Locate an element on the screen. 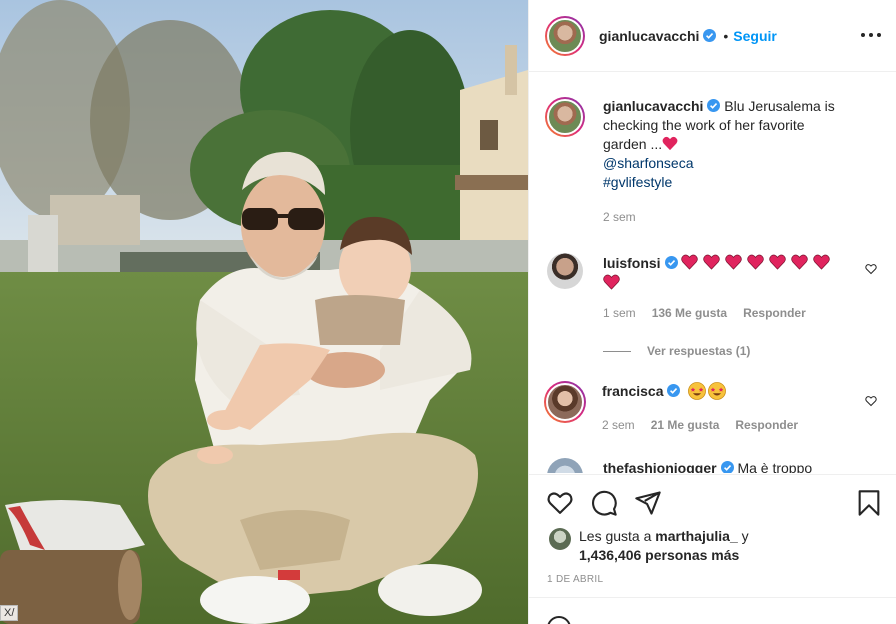 The image size is (896, 624). commenter-avatar-image is located at coordinates (565, 402).